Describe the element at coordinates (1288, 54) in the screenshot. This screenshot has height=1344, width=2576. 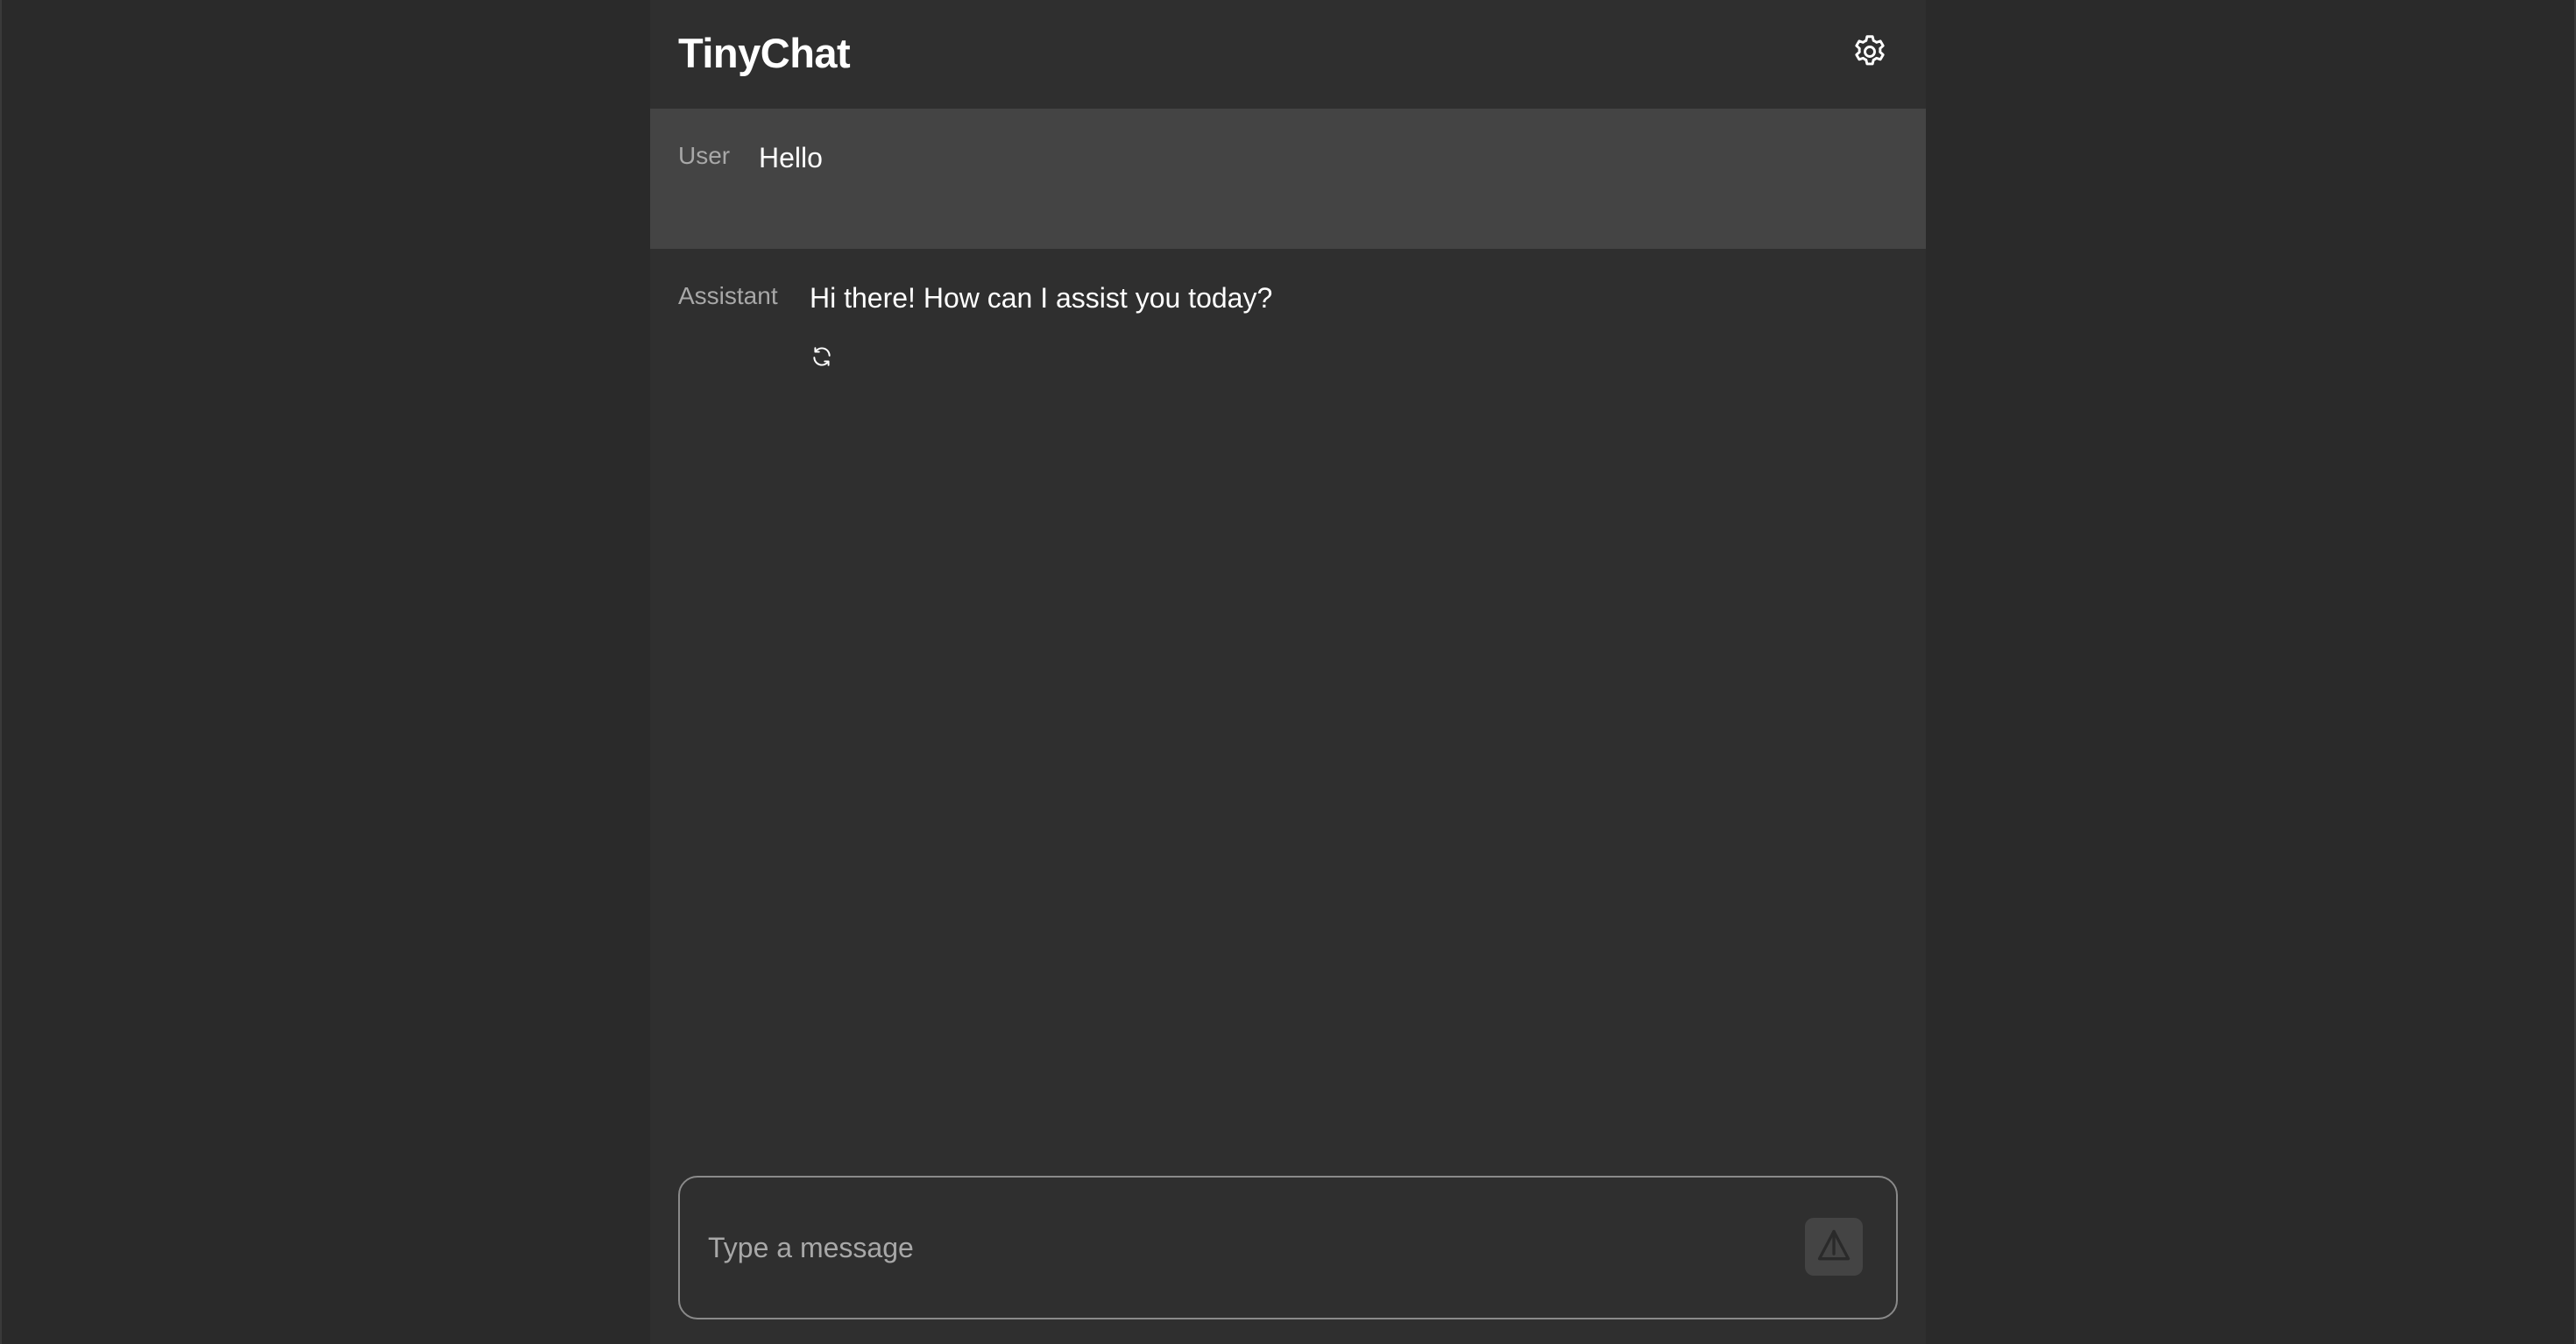
I see `header: TinyChat` at that location.